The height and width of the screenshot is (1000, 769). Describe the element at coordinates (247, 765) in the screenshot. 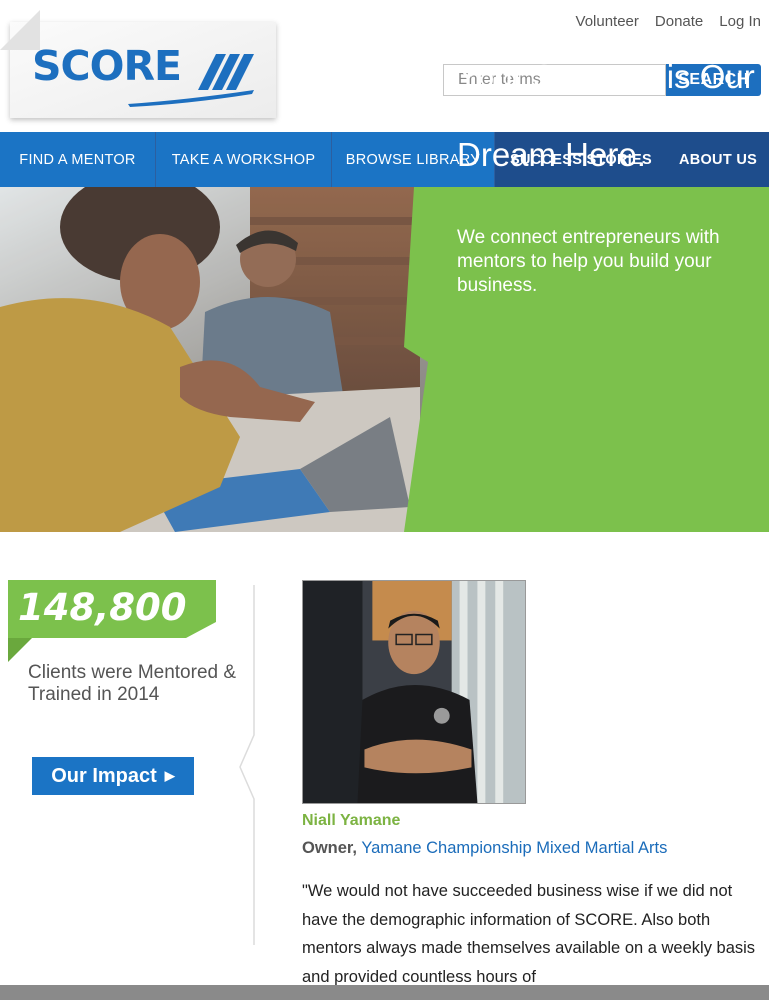

I see `column-divider` at that location.